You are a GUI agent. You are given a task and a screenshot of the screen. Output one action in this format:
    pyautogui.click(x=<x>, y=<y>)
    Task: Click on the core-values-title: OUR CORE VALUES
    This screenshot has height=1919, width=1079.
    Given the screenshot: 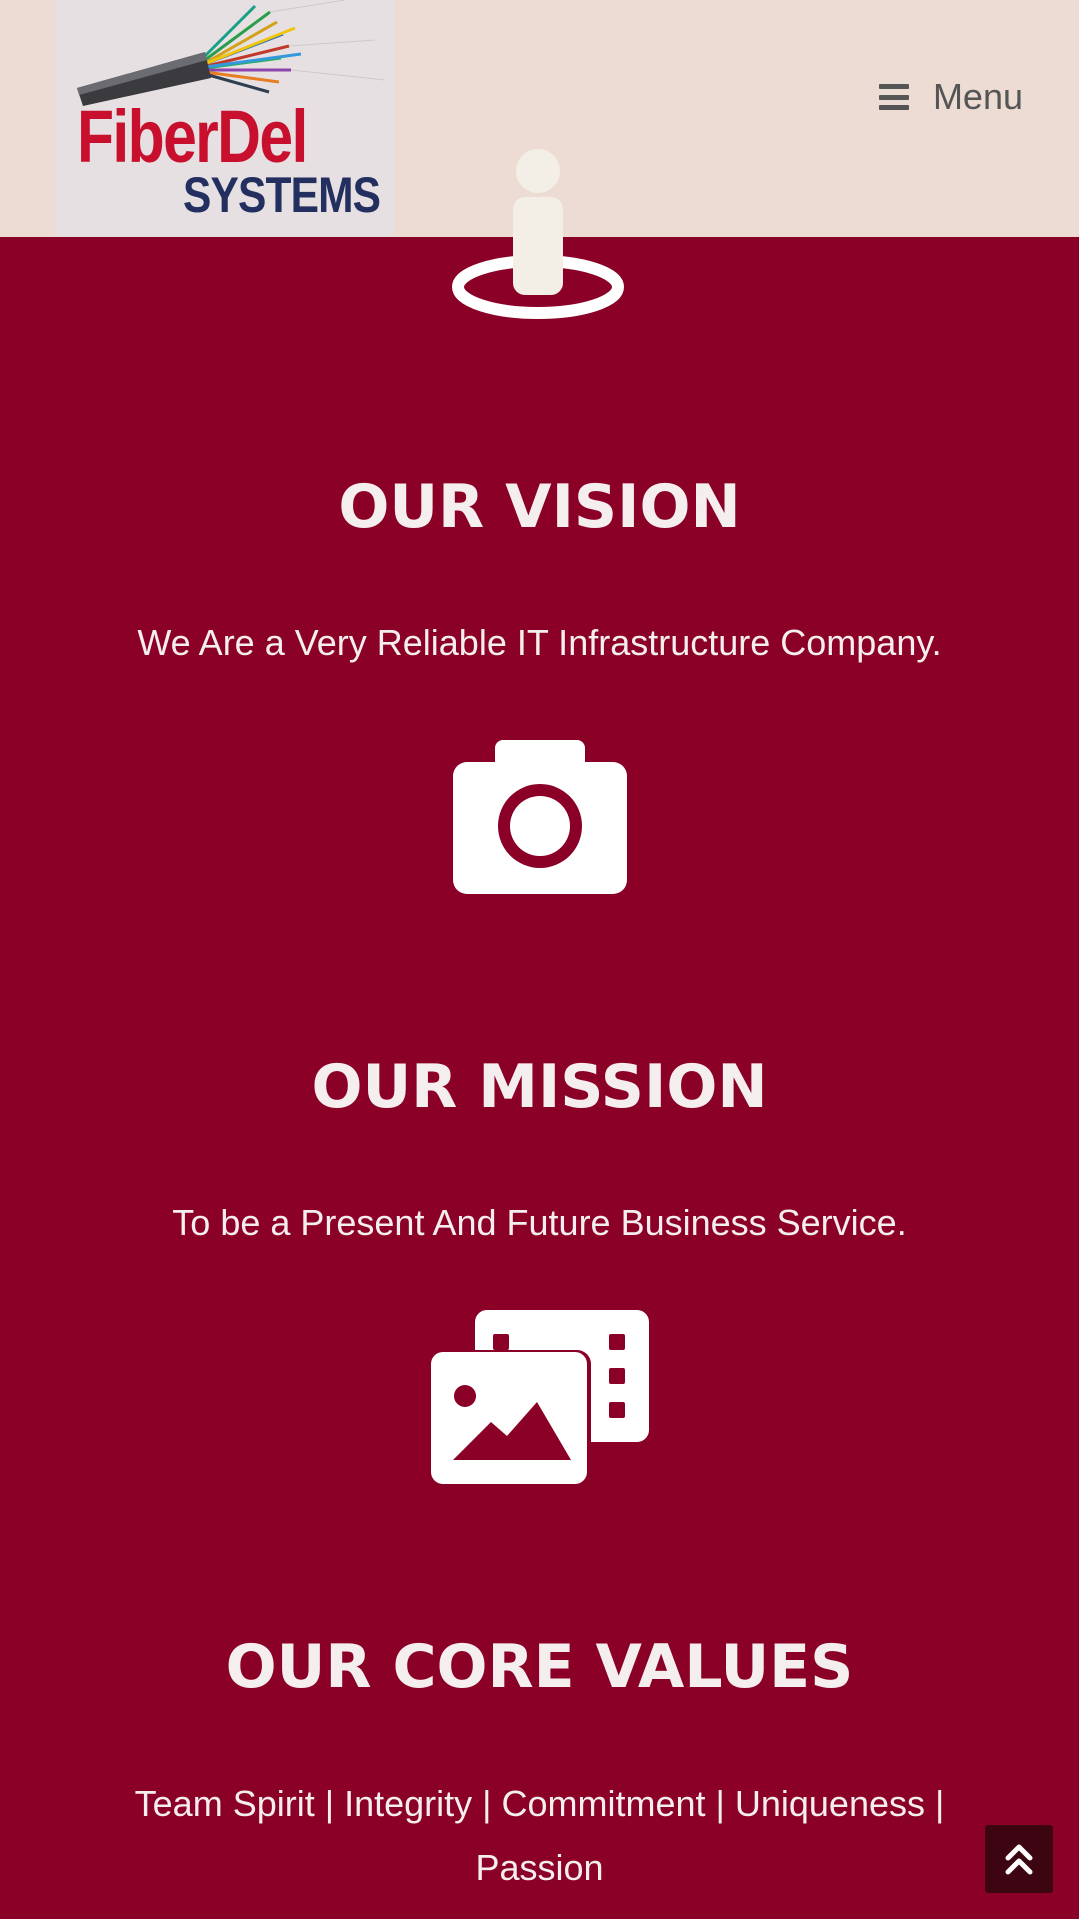 What is the action you would take?
    pyautogui.click(x=539, y=1667)
    